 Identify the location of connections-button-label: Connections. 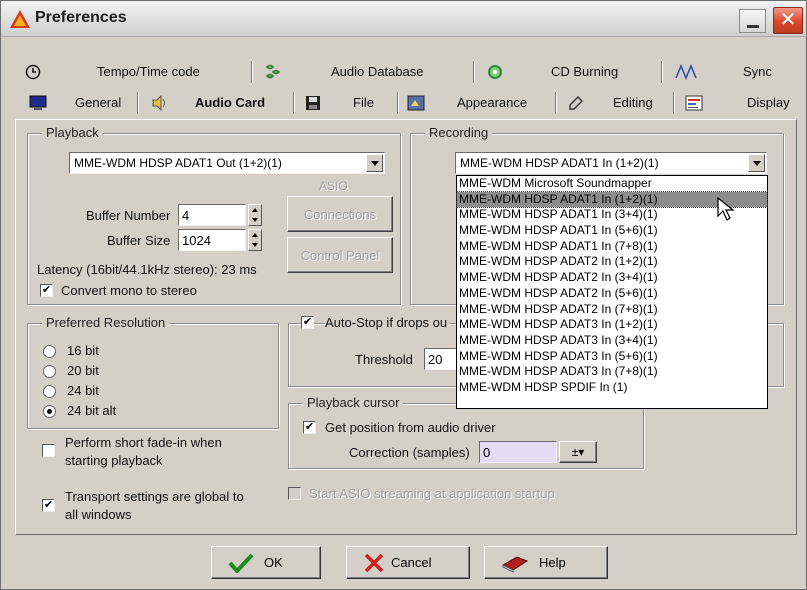
(340, 214).